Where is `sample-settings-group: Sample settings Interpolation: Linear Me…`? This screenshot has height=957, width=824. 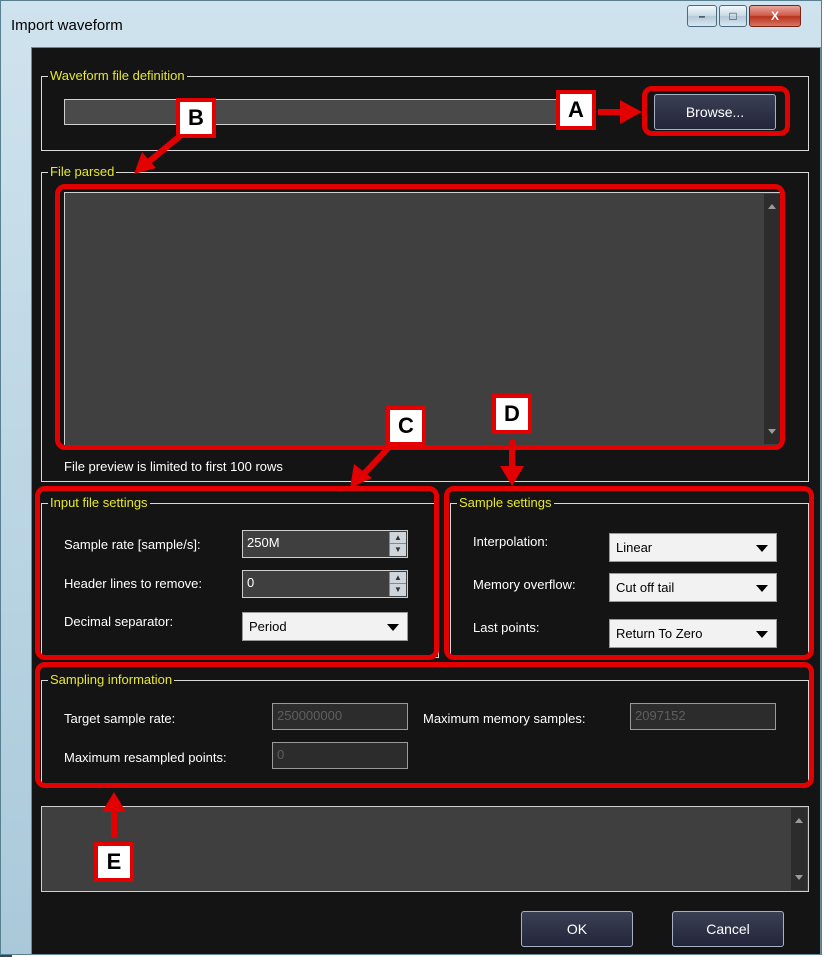 sample-settings-group: Sample settings Interpolation: Linear Me… is located at coordinates (629, 577).